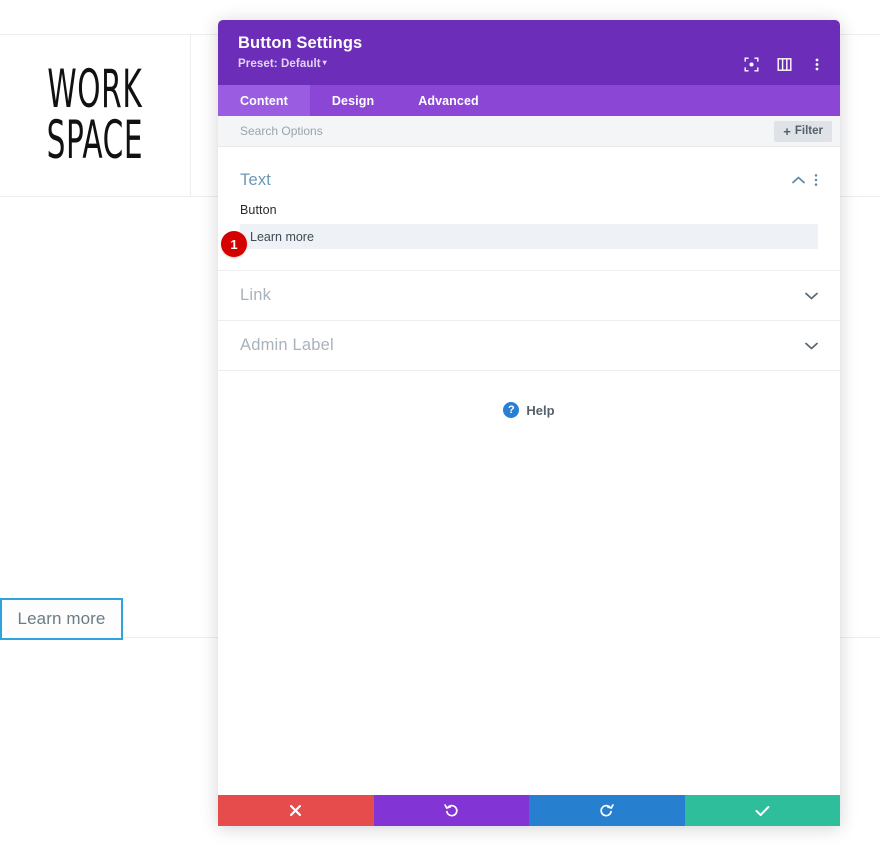 The height and width of the screenshot is (855, 880). I want to click on section-text-header: Text, so click(529, 170).